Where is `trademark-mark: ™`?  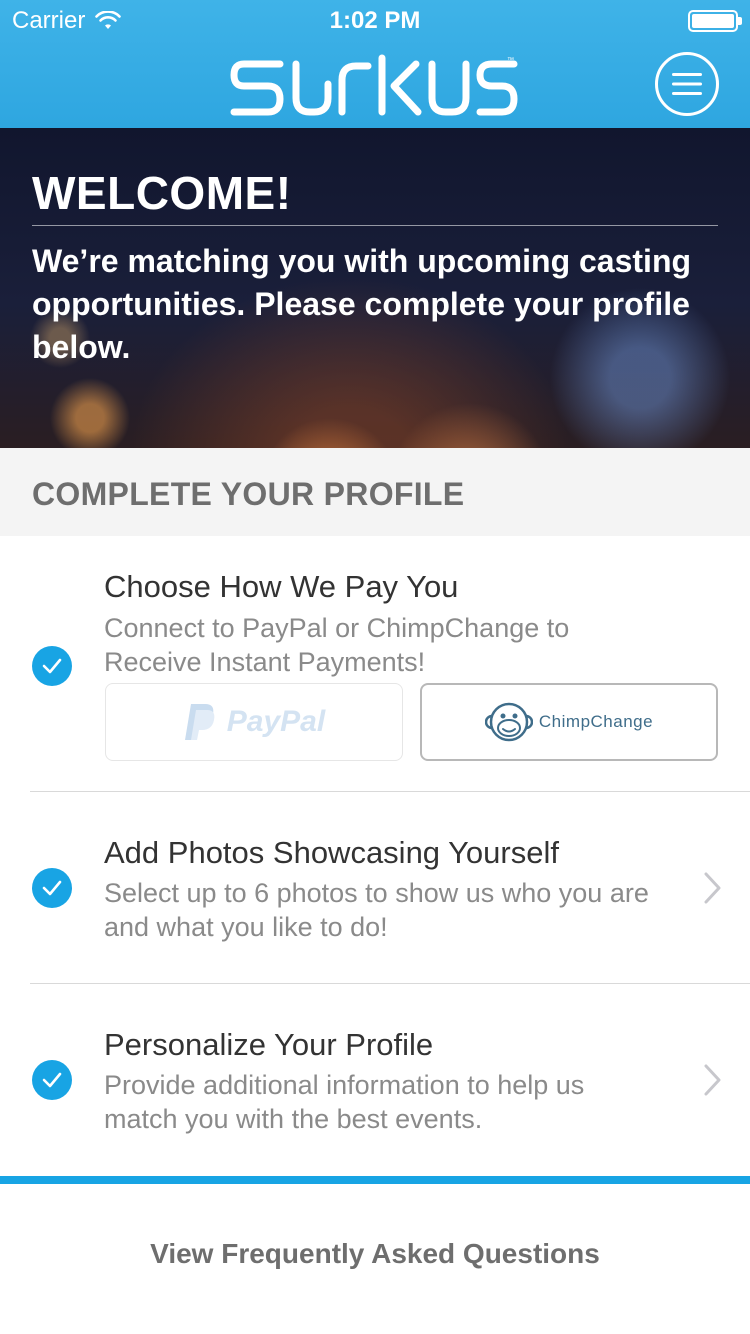
trademark-mark: ™ is located at coordinates (510, 60).